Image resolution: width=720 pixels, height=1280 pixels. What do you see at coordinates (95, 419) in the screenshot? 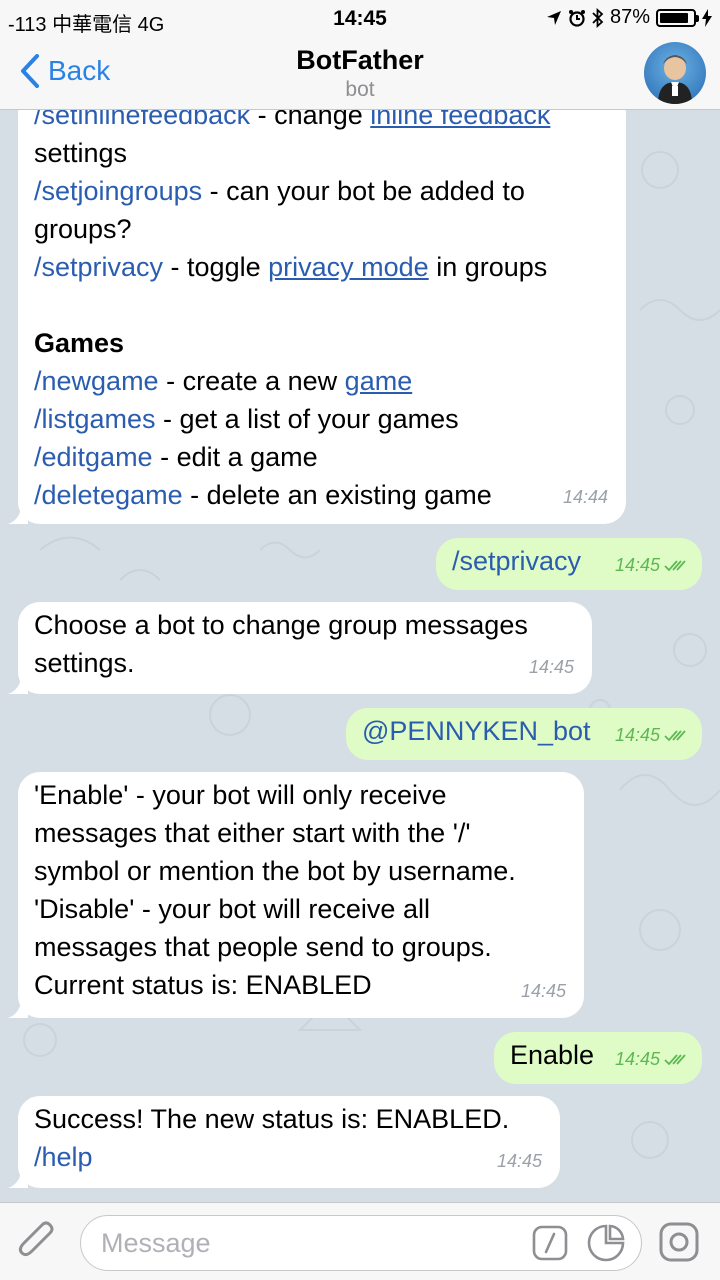
I see `command-link: /listgames` at bounding box center [95, 419].